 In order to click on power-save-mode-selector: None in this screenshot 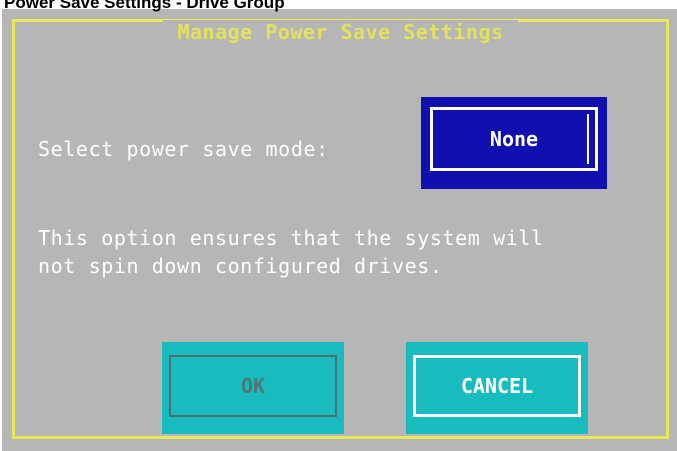, I will do `click(514, 143)`.